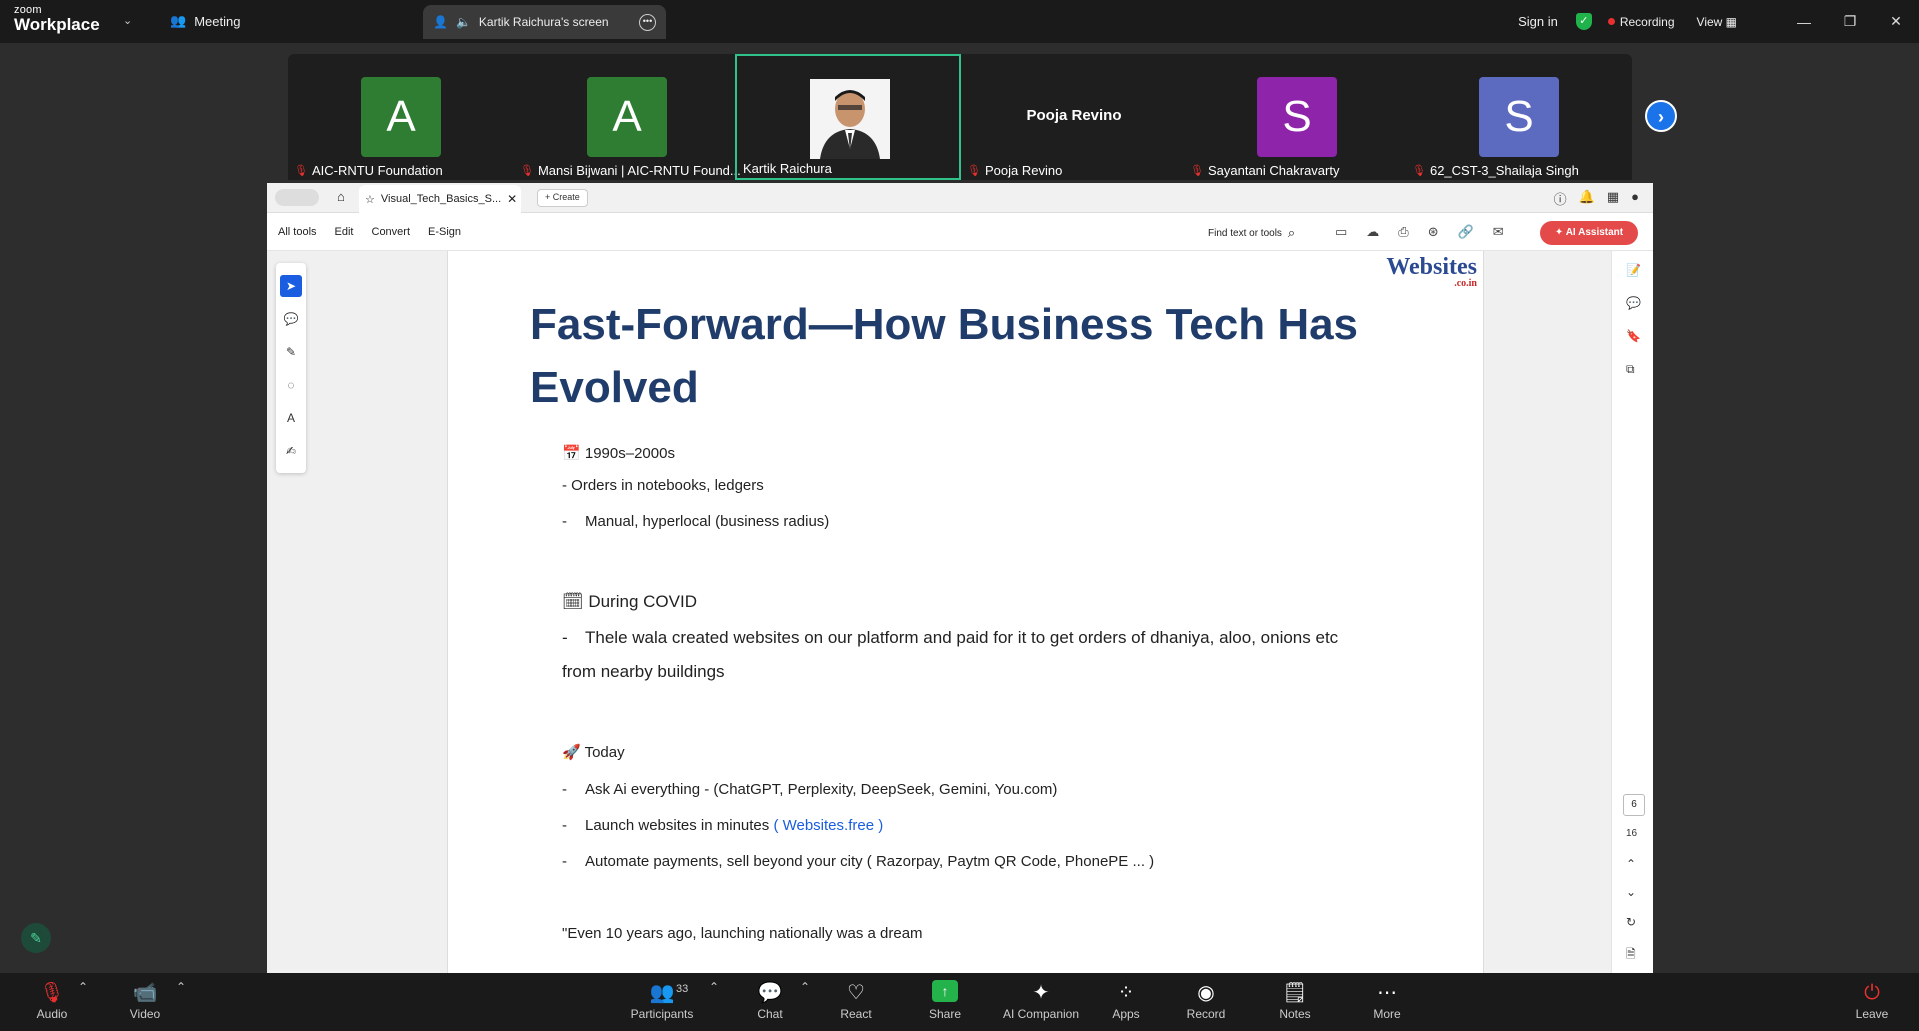 Image resolution: width=1919 pixels, height=1031 pixels. Describe the element at coordinates (1295, 1014) in the screenshot. I see `notes-label: Notes` at that location.